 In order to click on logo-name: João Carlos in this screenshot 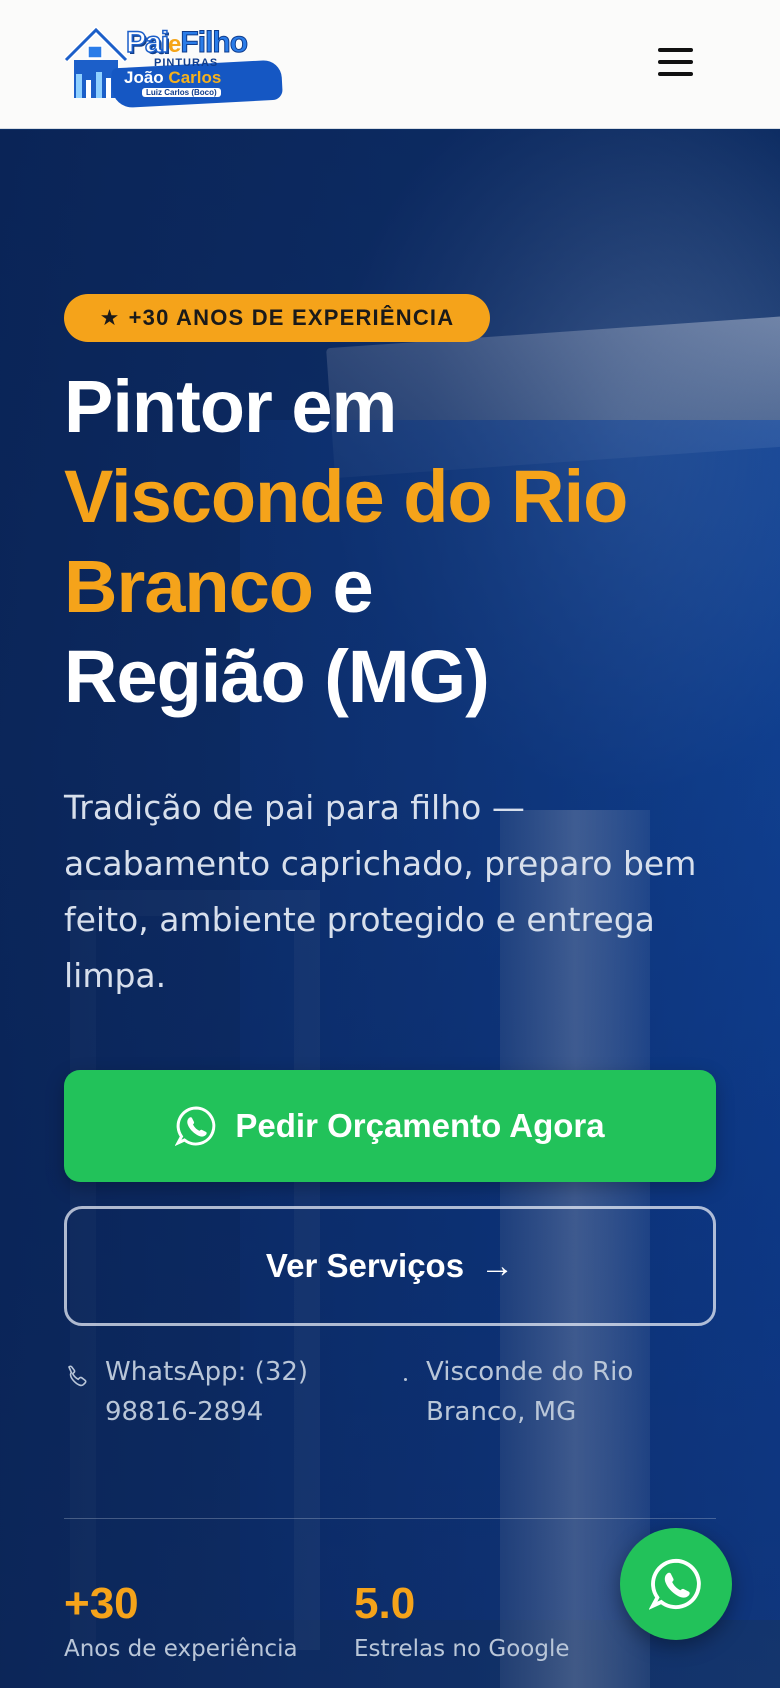, I will do `click(172, 78)`.